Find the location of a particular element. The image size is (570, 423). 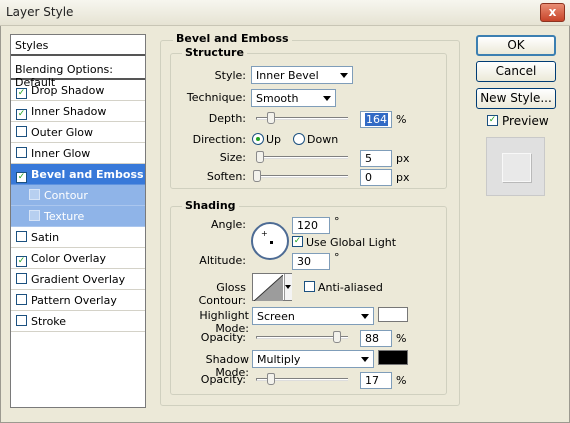

technique-select: Smooth is located at coordinates (293, 98).